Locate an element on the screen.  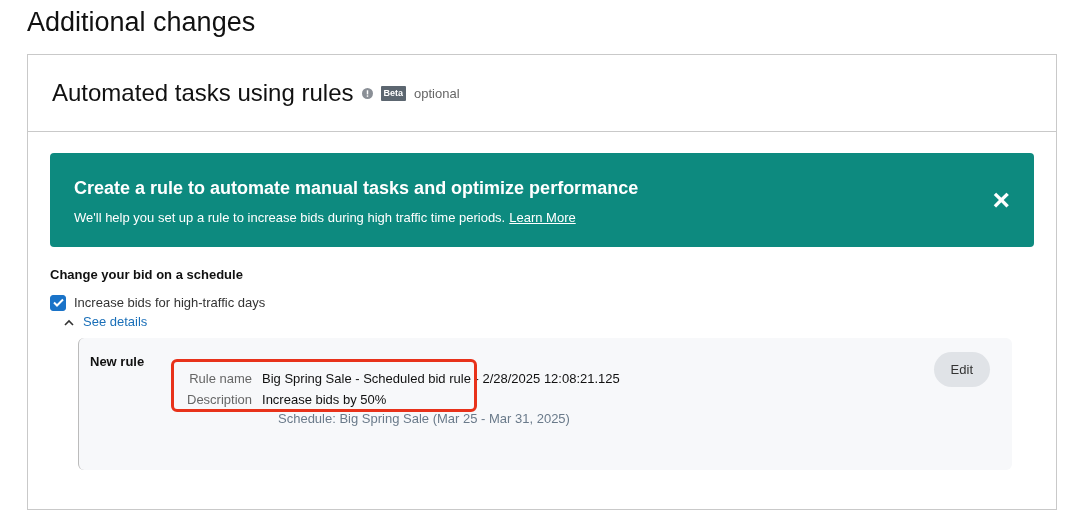
edit-button: Edit is located at coordinates (961, 369).